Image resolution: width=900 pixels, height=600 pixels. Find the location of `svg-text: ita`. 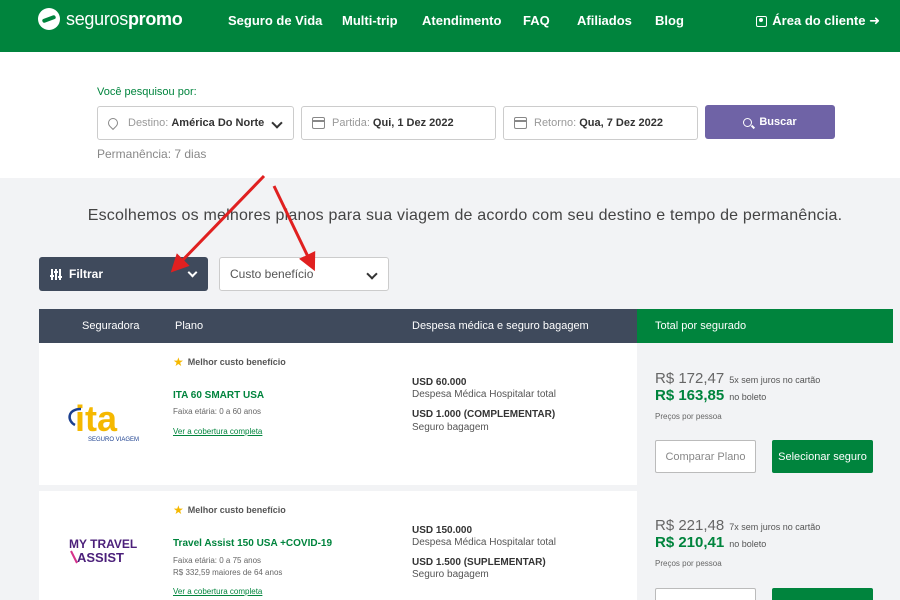

svg-text: ita is located at coordinates (96, 418).